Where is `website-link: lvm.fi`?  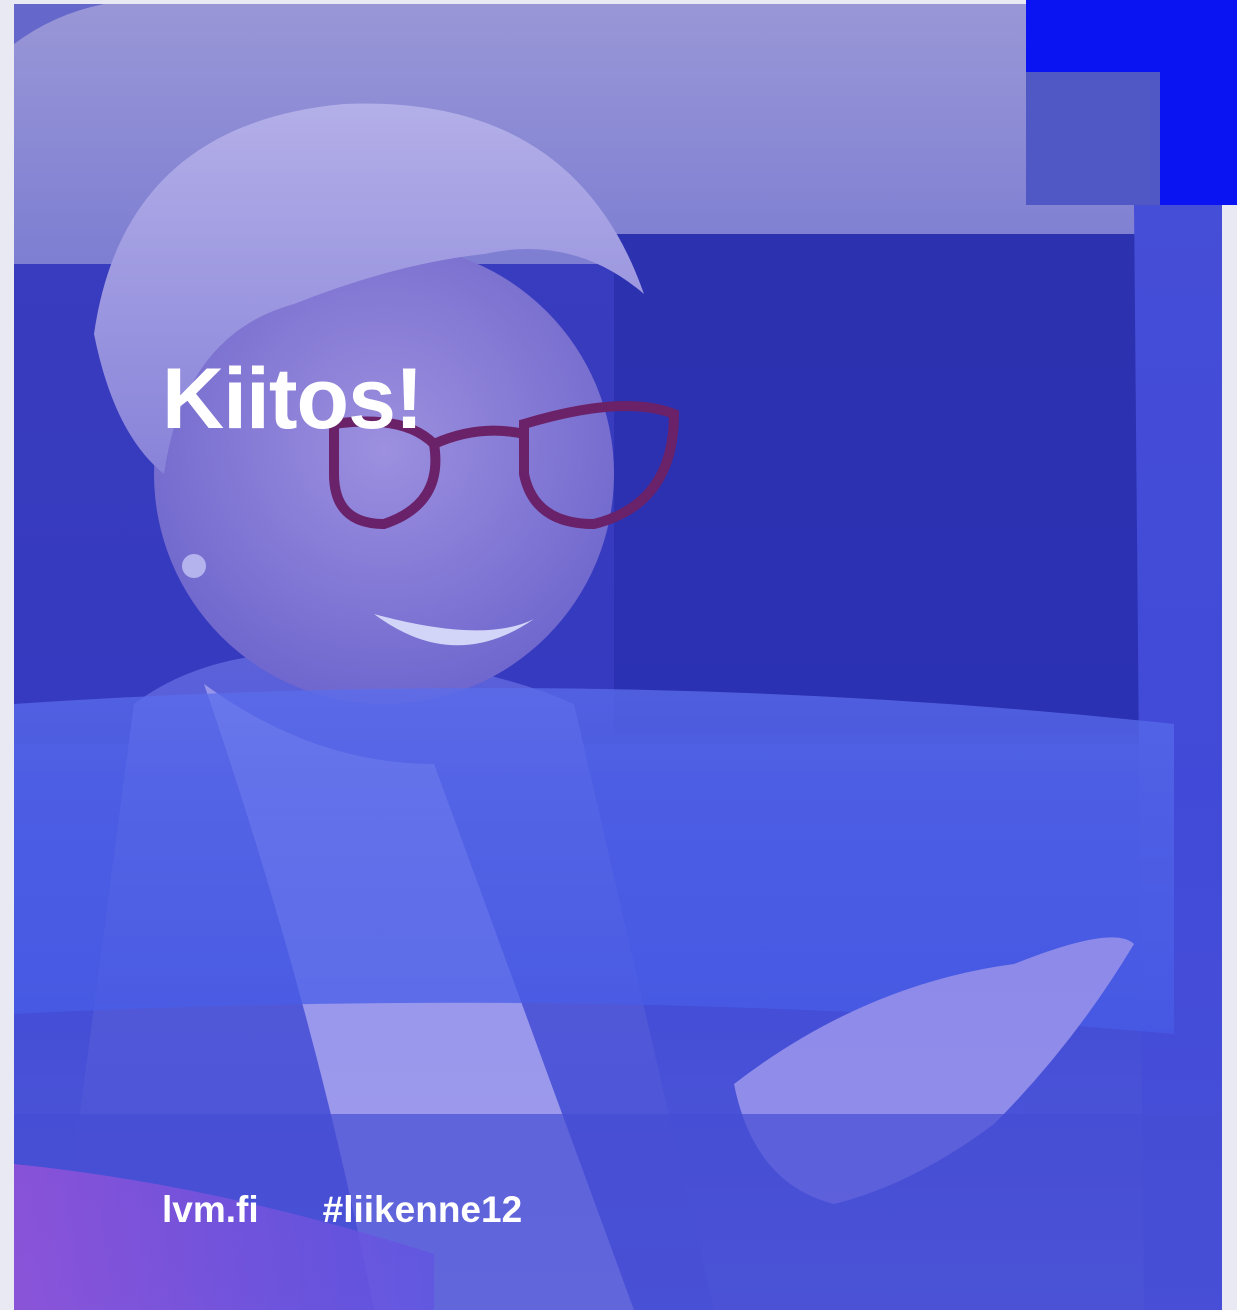 website-link: lvm.fi is located at coordinates (210, 1210).